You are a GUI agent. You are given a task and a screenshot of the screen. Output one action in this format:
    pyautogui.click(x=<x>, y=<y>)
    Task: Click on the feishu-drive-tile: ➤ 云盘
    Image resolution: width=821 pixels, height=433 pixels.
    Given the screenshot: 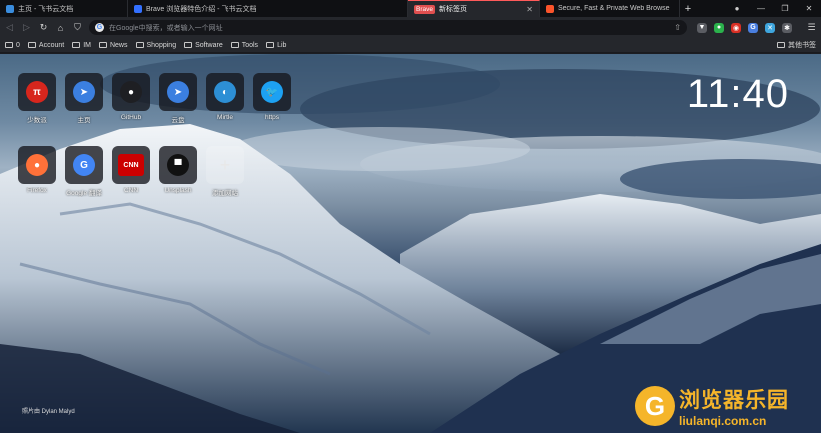 What is the action you would take?
    pyautogui.click(x=178, y=98)
    